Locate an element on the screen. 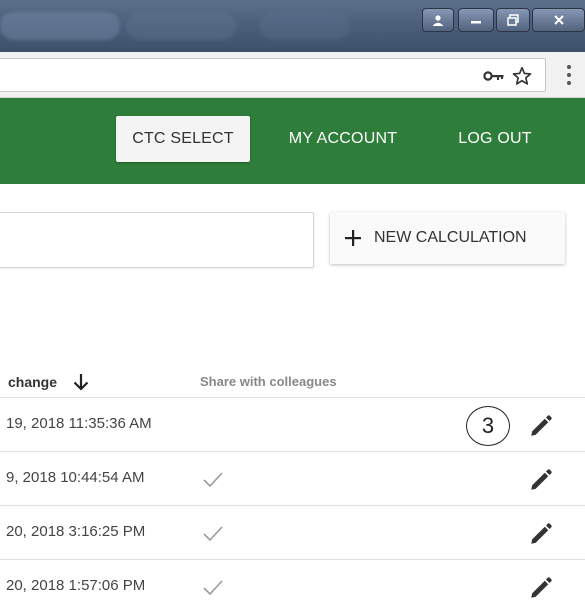  last-change-cell: 20, 2018 1:57:06 PM is located at coordinates (76, 585).